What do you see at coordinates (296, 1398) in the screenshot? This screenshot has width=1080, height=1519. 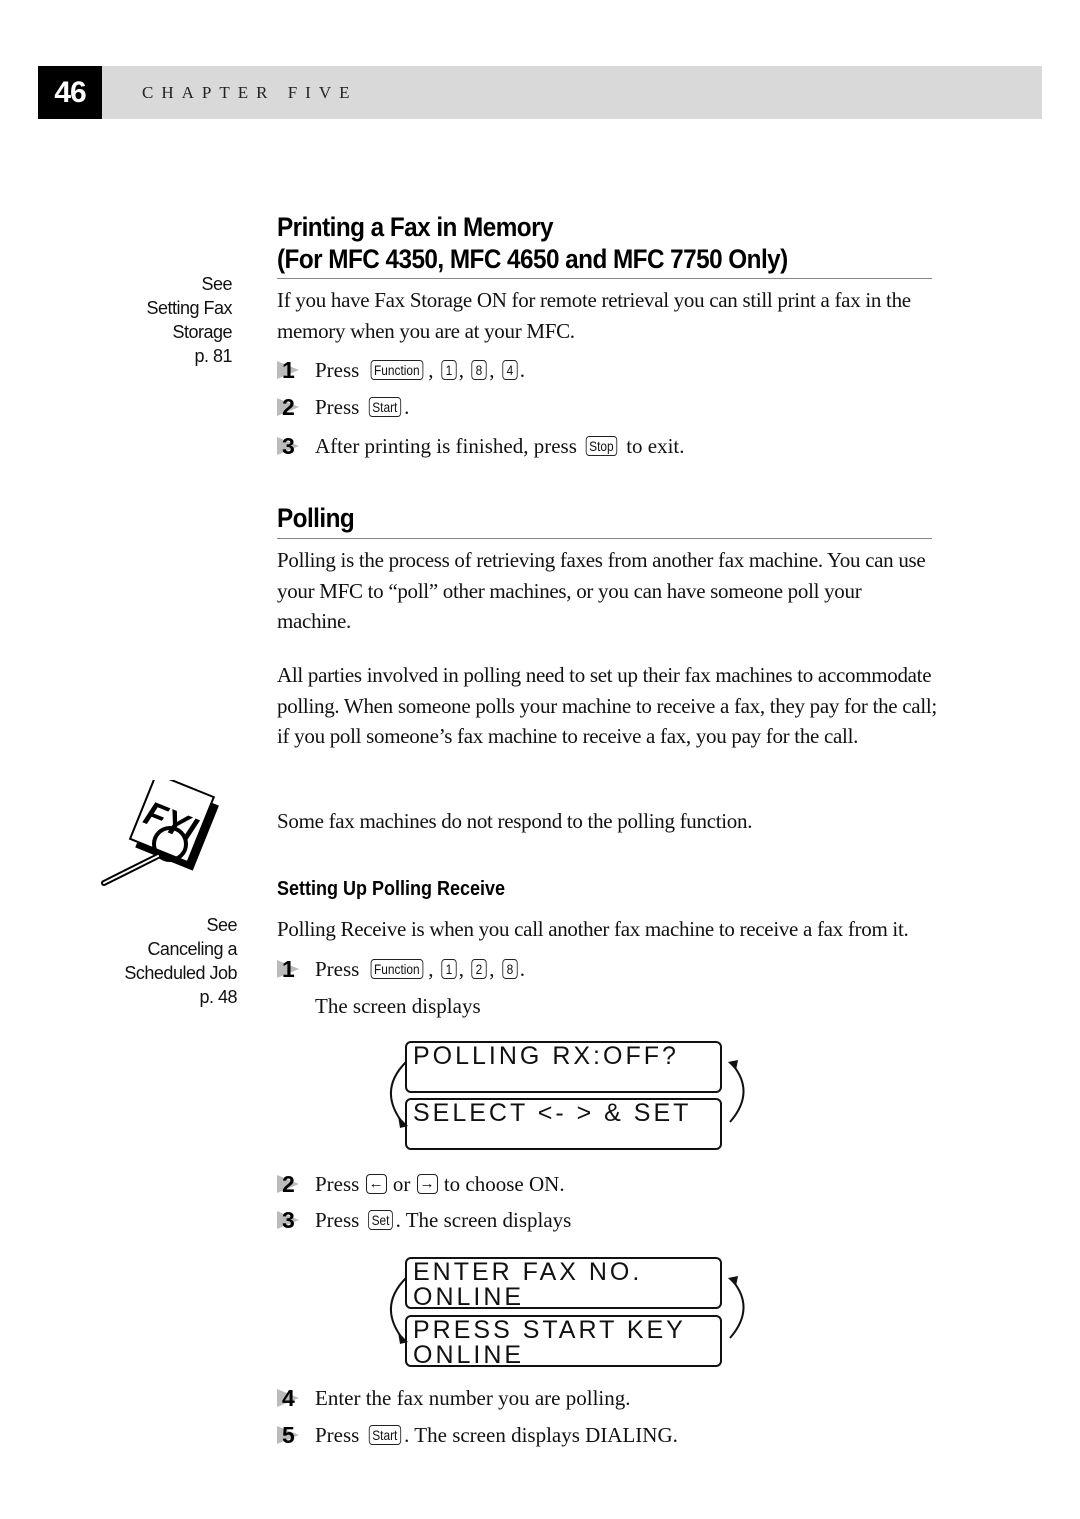 I see `step-number-marker: 4` at bounding box center [296, 1398].